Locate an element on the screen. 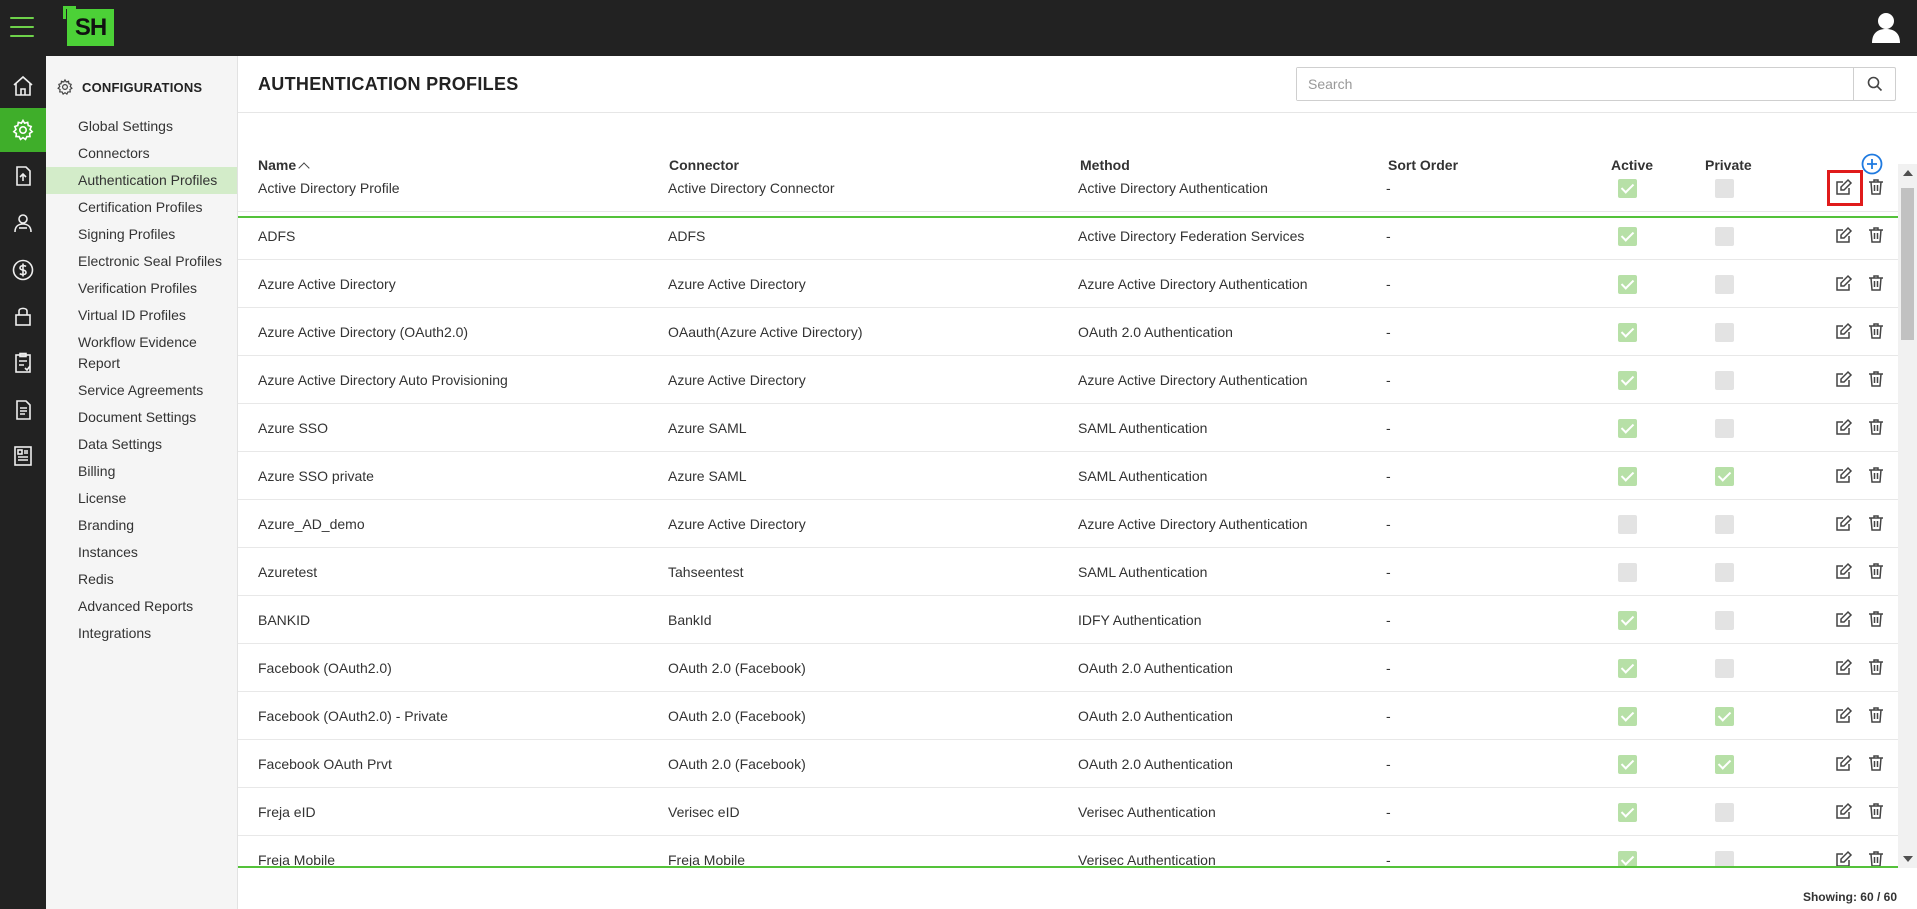 This screenshot has height=909, width=1917. sidebar-item-verification-profiles: Verification Profiles is located at coordinates (141, 288).